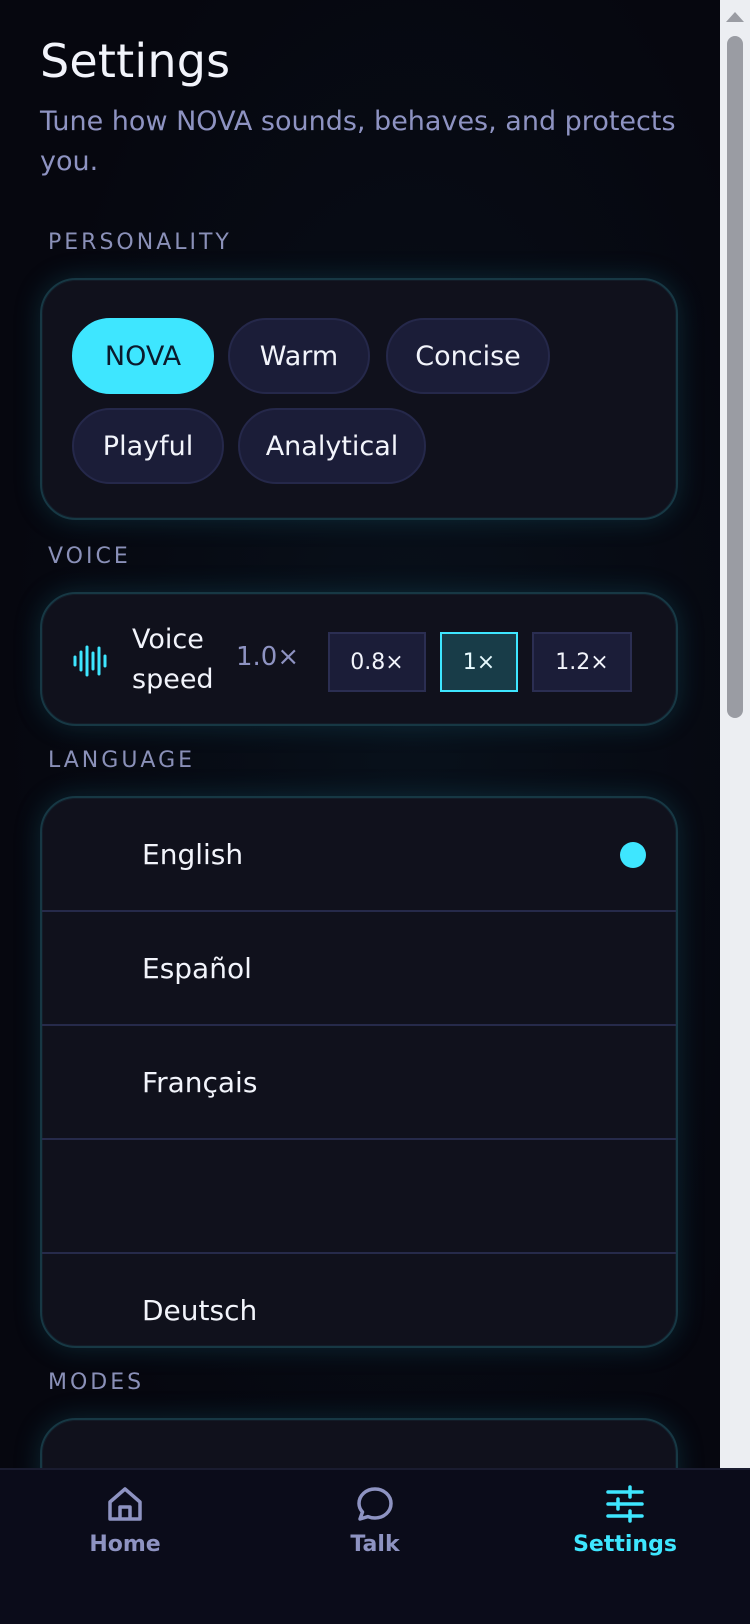 This screenshot has height=1624, width=750. What do you see at coordinates (735, 377) in the screenshot?
I see `scroll-thumb` at bounding box center [735, 377].